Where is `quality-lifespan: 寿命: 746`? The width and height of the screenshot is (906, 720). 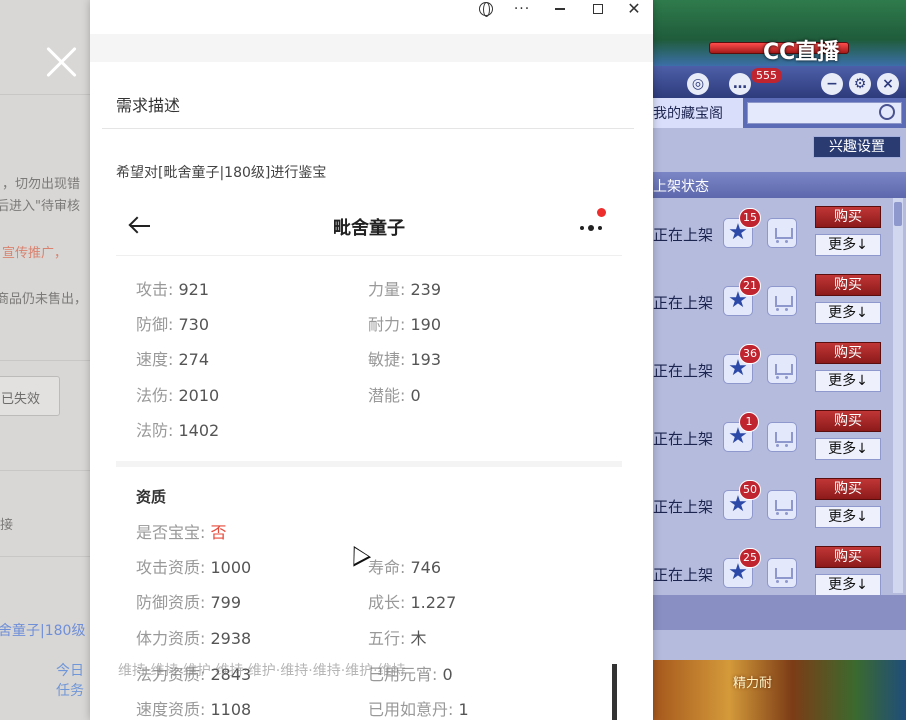 quality-lifespan: 寿命: 746 is located at coordinates (405, 567).